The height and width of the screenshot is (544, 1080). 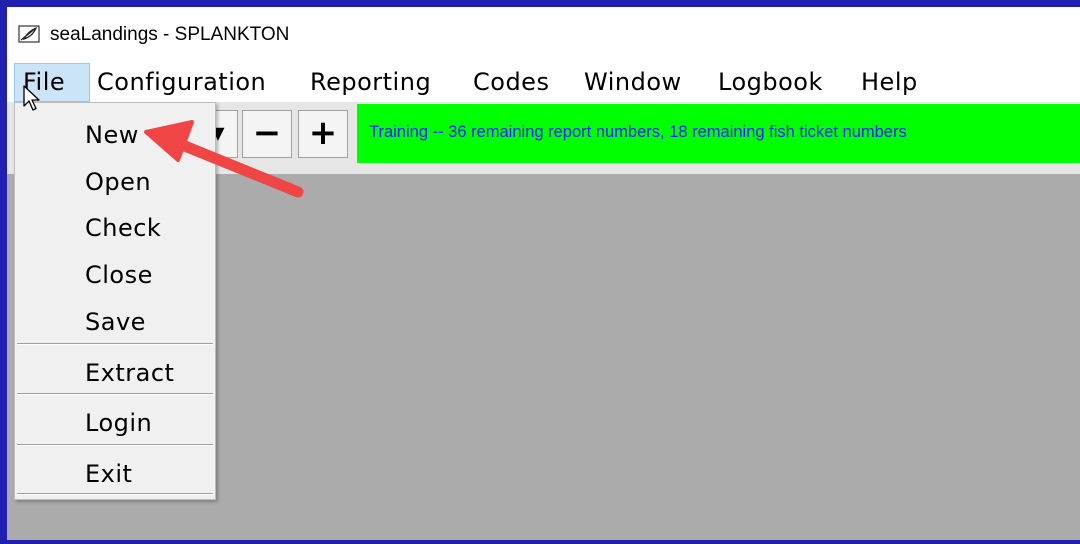 What do you see at coordinates (543, 35) in the screenshot?
I see `title-bar: seaLandings - SPLANKTON` at bounding box center [543, 35].